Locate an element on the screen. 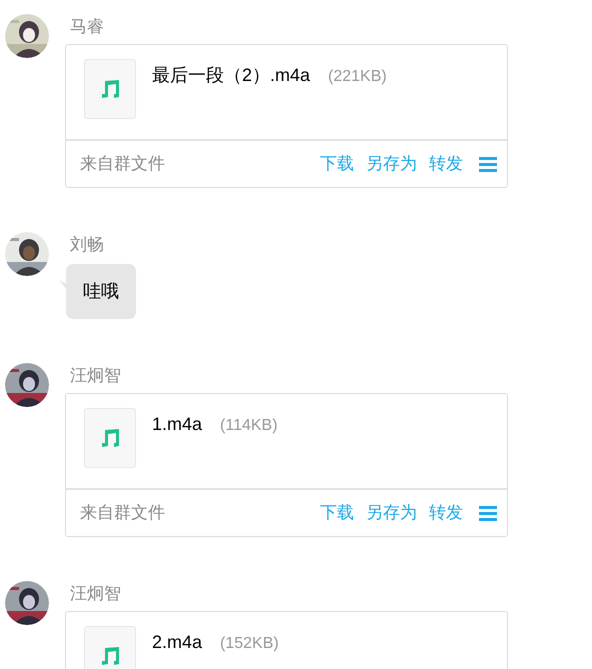 This screenshot has width=592, height=669. file-name: 最后一段（2）.m4a is located at coordinates (231, 75).